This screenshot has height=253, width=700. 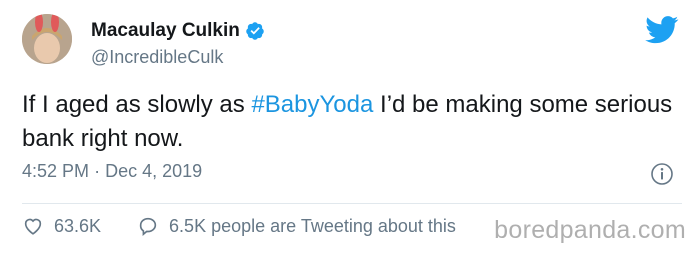 What do you see at coordinates (78, 225) in the screenshot?
I see `like-count: 63.6K` at bounding box center [78, 225].